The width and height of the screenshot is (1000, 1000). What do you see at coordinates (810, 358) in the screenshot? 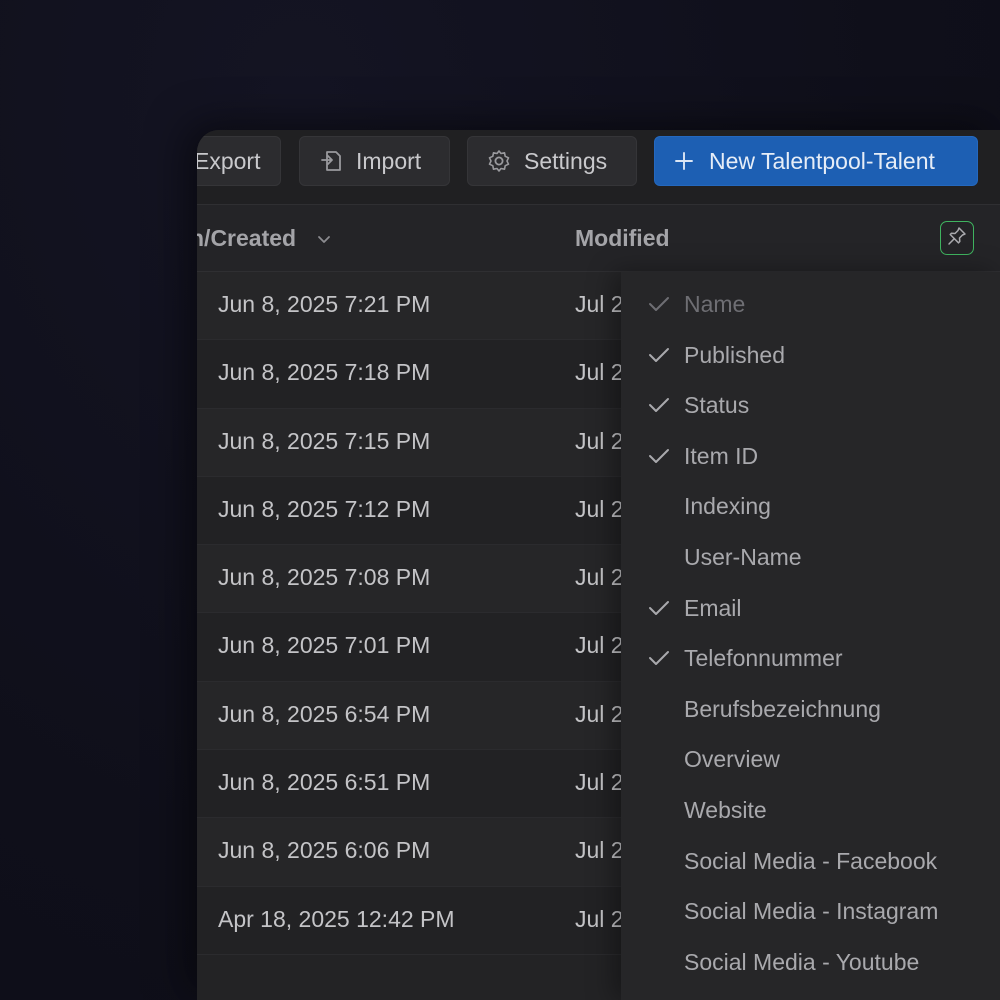
I see `column-option: Published` at bounding box center [810, 358].